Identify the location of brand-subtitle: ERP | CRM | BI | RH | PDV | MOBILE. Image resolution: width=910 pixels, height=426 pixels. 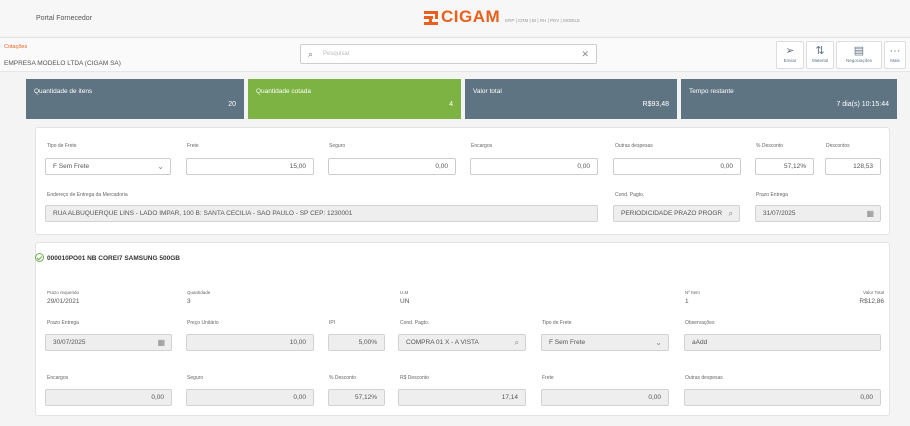
(542, 20).